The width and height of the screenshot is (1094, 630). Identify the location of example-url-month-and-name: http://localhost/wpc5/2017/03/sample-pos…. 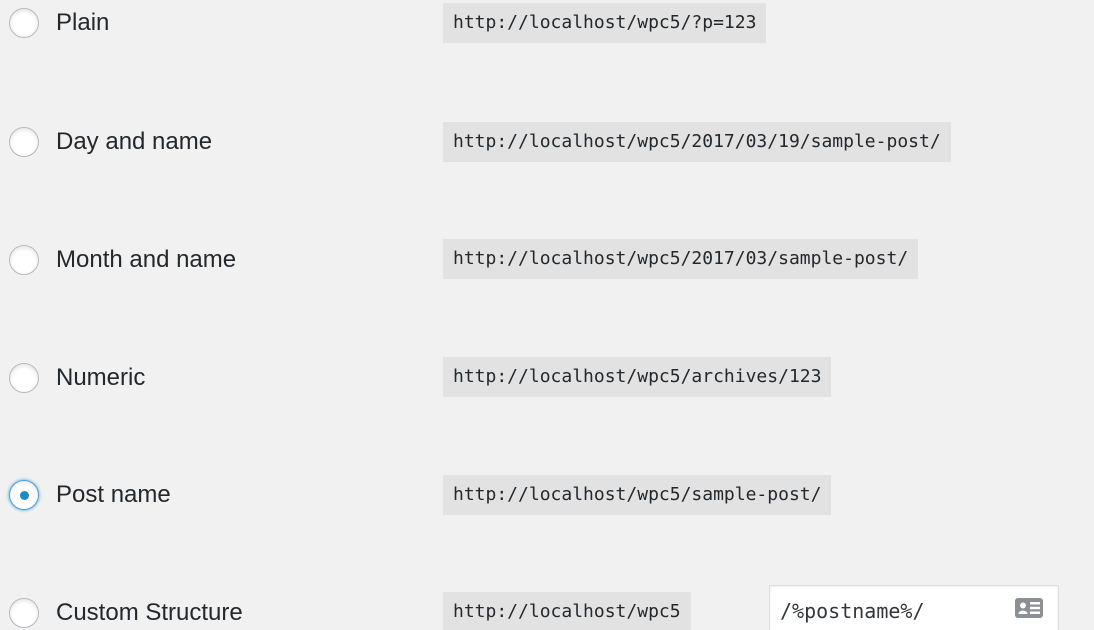
(681, 259).